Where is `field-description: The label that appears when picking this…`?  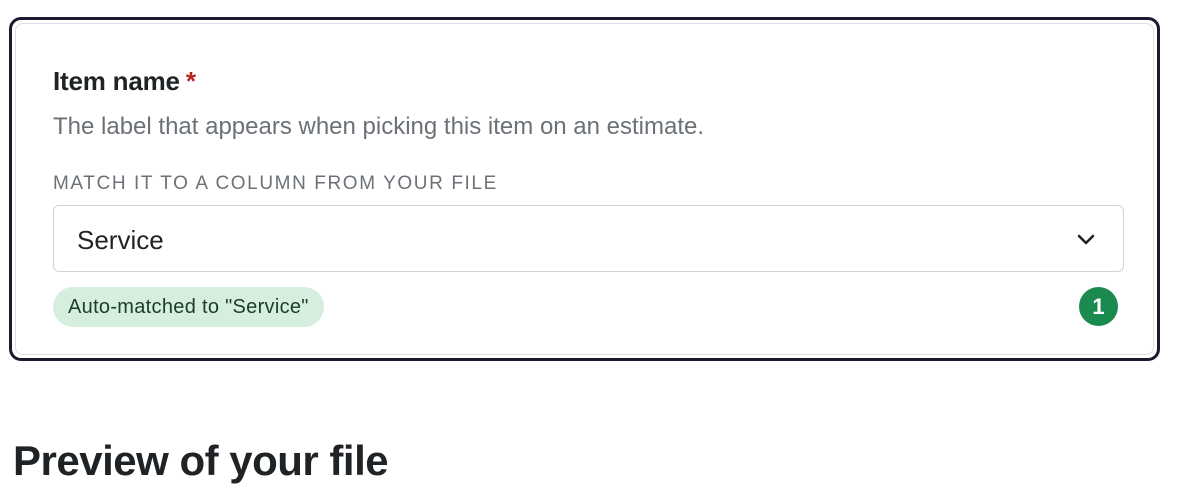
field-description: The label that appears when picking this… is located at coordinates (379, 126).